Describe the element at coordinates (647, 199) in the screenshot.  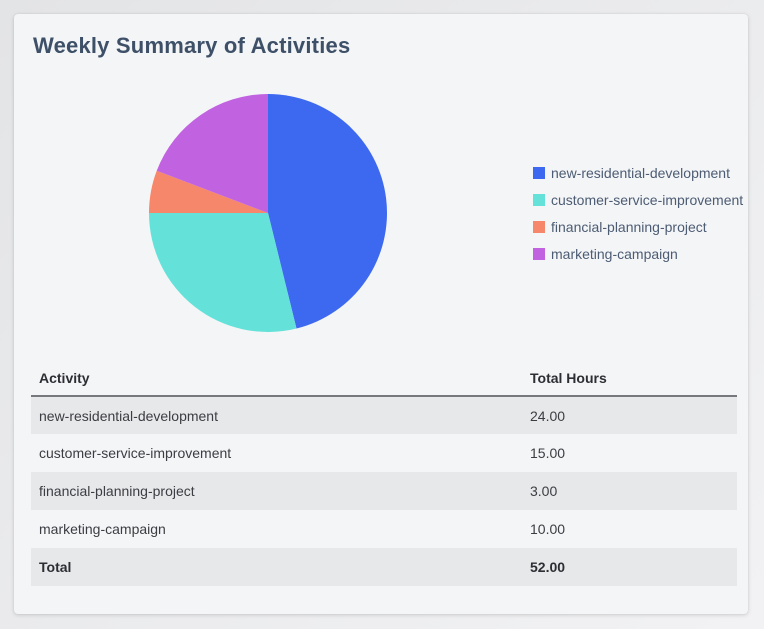
I see `legend-label: customer-service-improvement` at that location.